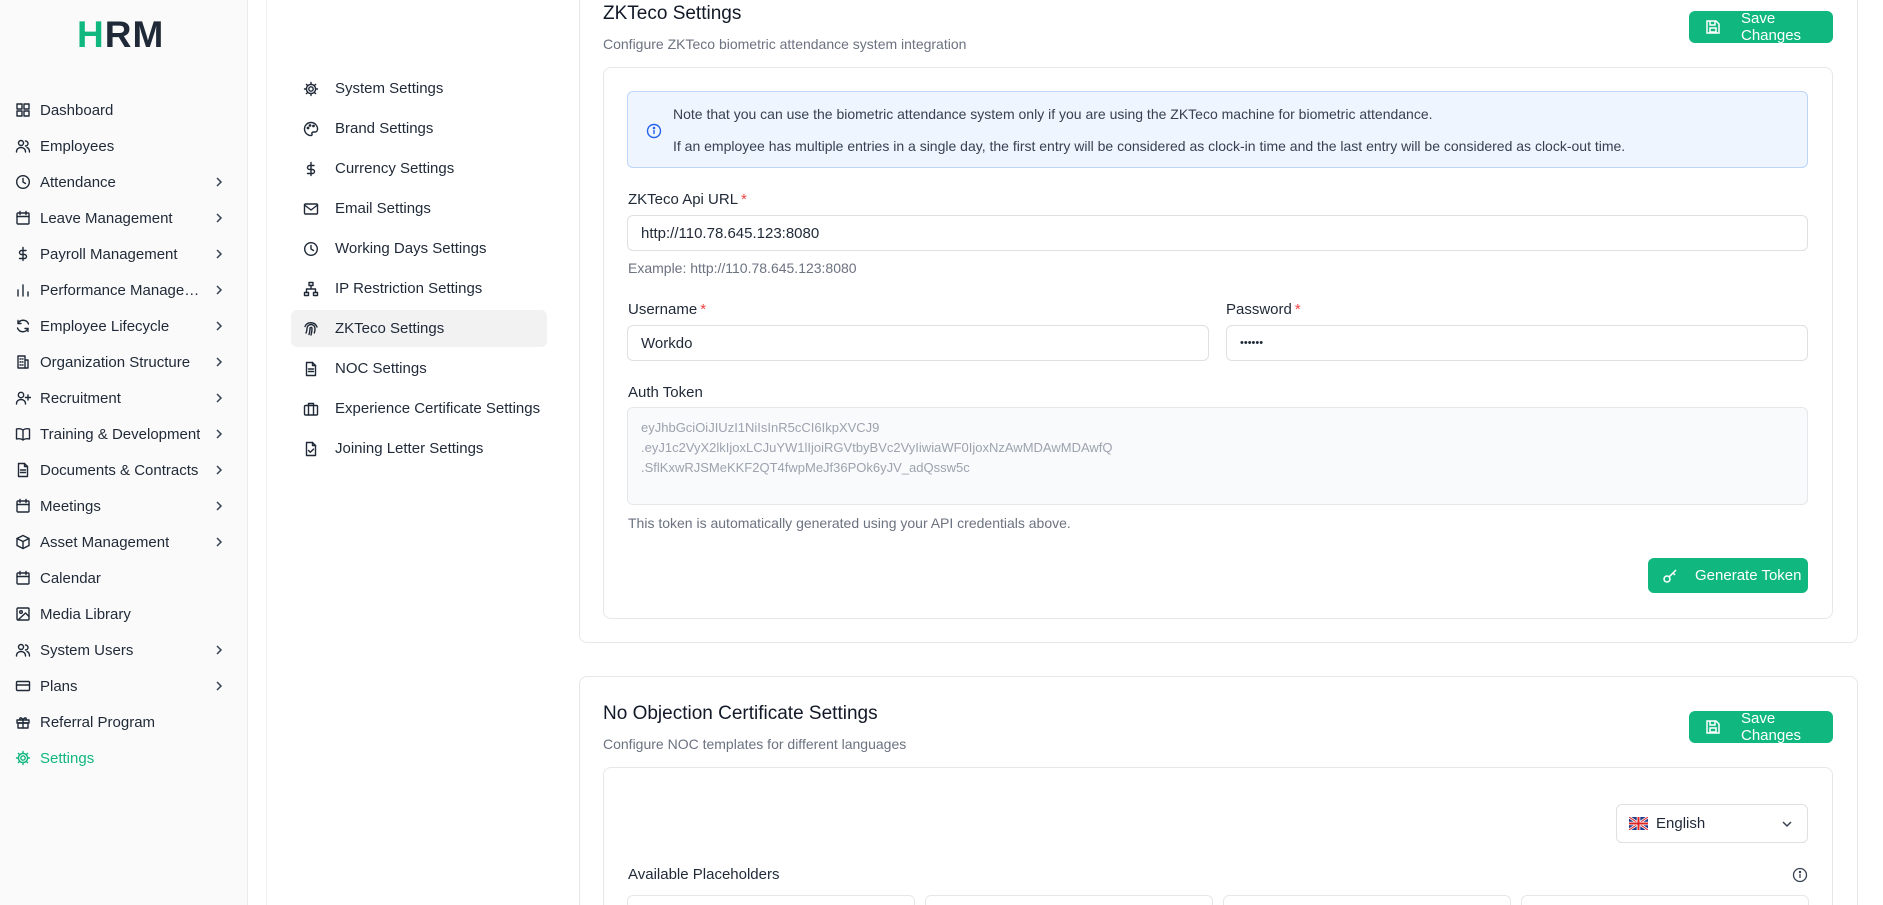  What do you see at coordinates (23, 290) in the screenshot?
I see `bar-chart-icon` at bounding box center [23, 290].